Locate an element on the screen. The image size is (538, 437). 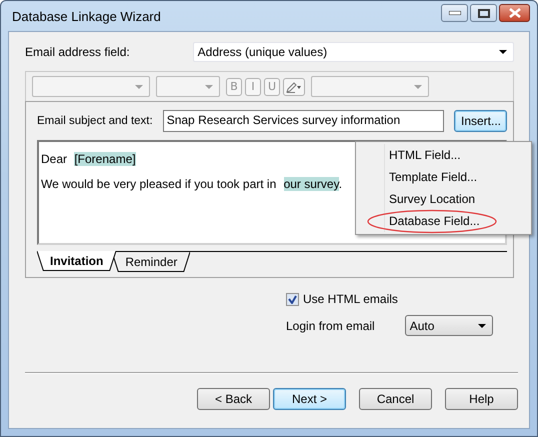
tab: Invitation is located at coordinates (76, 260).